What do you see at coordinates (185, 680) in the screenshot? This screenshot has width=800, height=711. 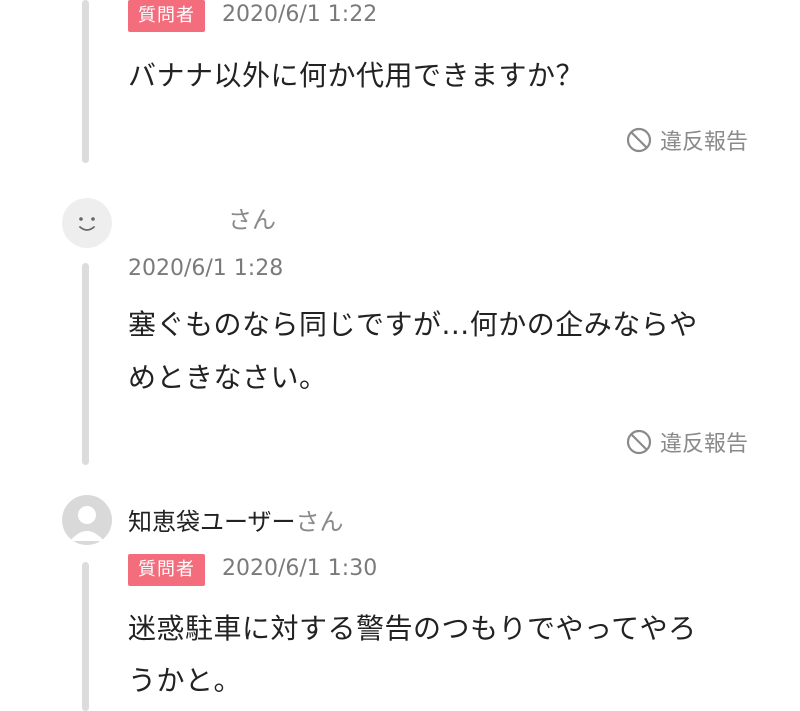 I see `comment-text-line-2: うかと。` at bounding box center [185, 680].